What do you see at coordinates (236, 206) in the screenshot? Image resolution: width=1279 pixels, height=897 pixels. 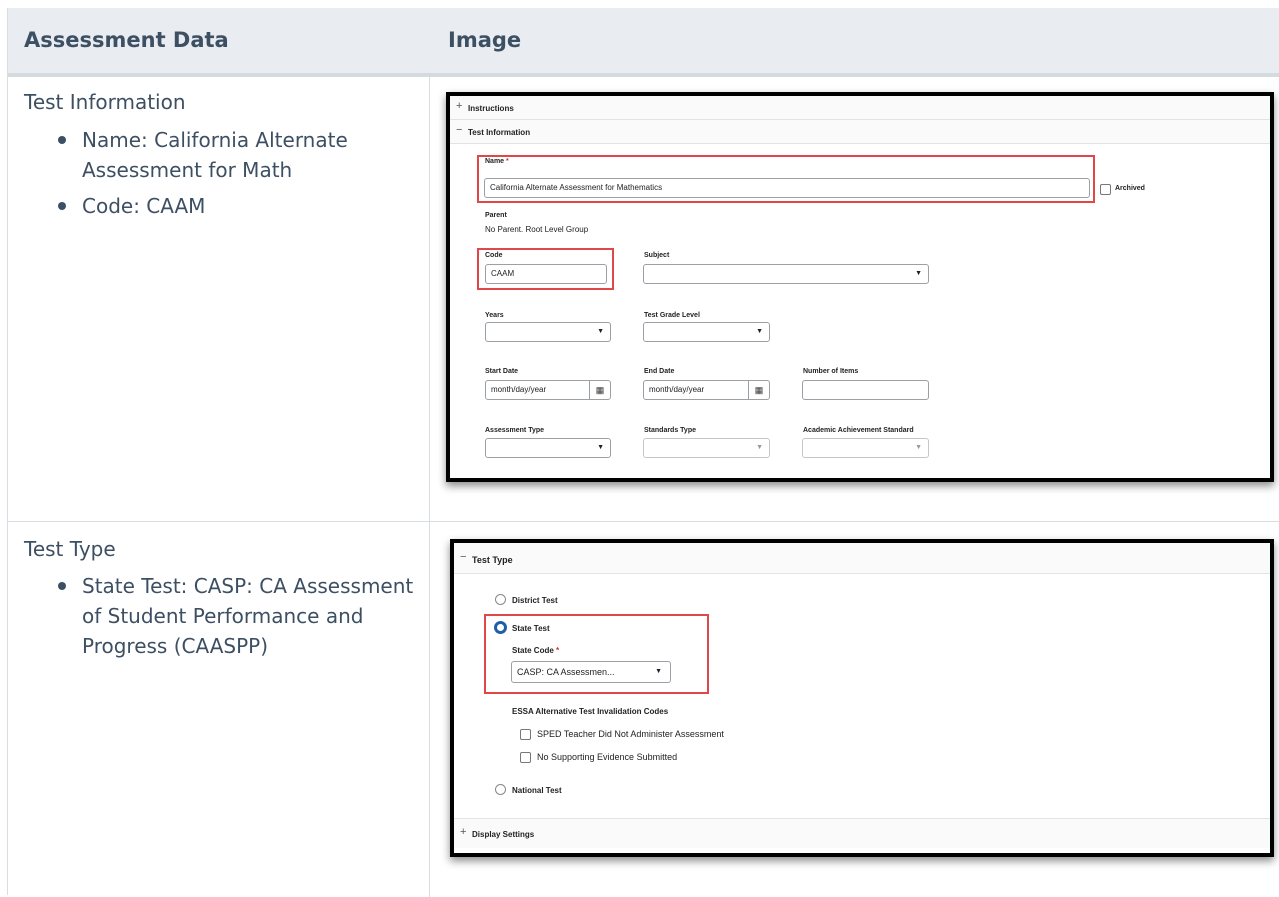 I see `list-item: Code: CAAM` at bounding box center [236, 206].